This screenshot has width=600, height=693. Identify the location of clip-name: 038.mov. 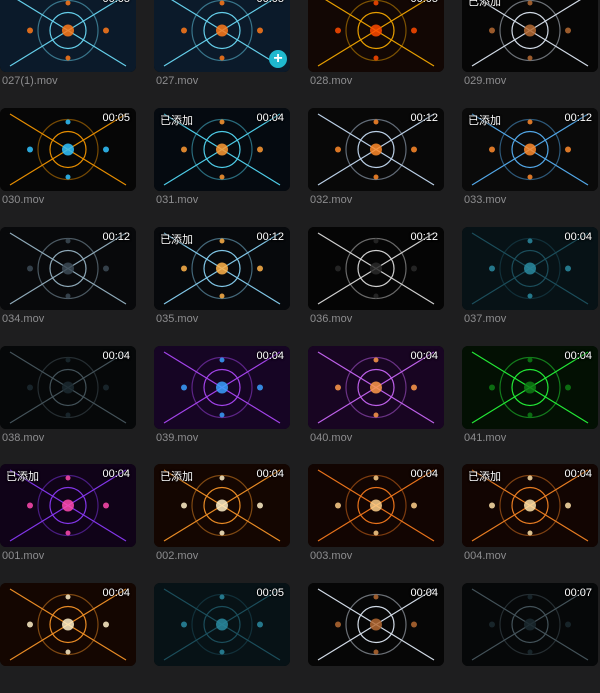
(23, 438).